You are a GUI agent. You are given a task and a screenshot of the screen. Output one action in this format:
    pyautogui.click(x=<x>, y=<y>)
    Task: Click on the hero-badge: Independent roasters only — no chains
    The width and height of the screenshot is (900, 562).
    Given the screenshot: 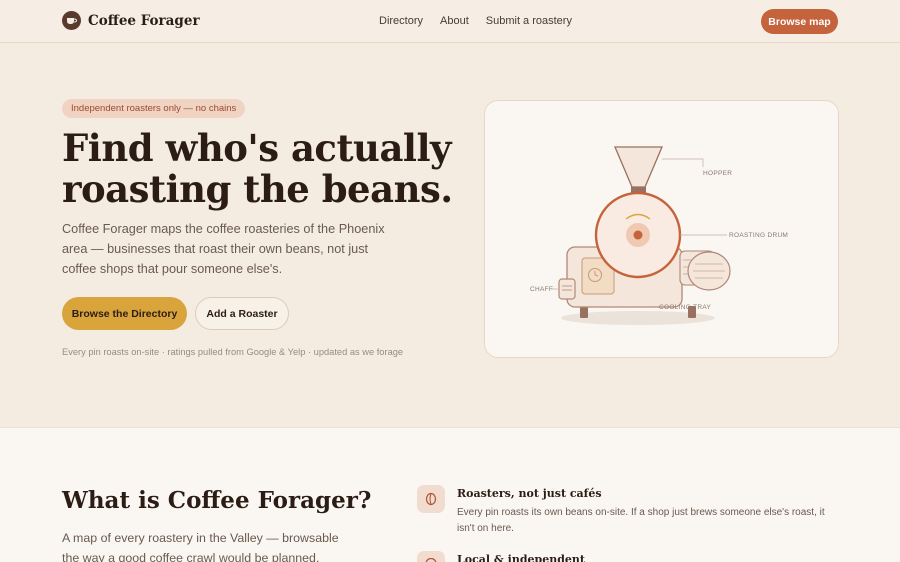 What is the action you would take?
    pyautogui.click(x=154, y=108)
    